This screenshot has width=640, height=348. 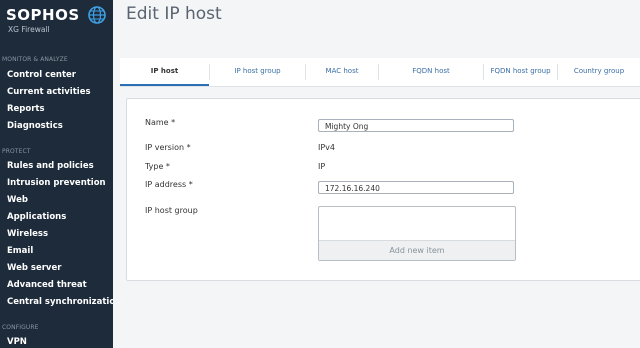 What do you see at coordinates (16, 151) in the screenshot?
I see `section-protect: PROTECT` at bounding box center [16, 151].